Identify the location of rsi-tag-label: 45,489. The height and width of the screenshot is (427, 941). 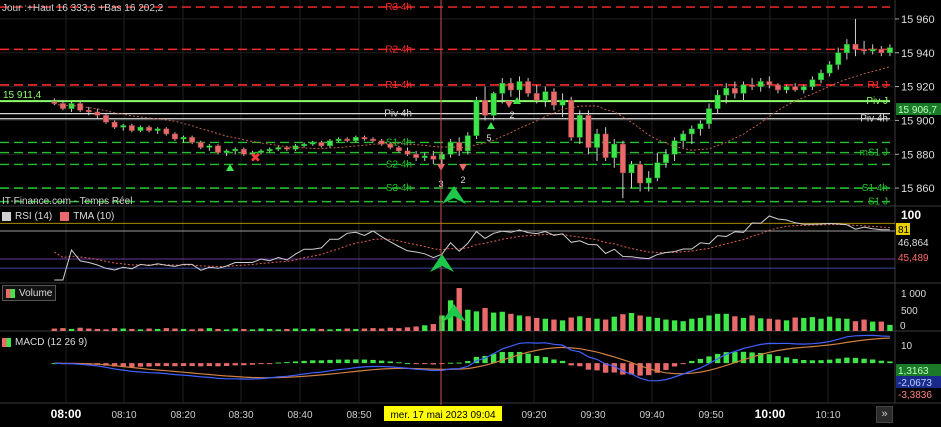
(913, 258).